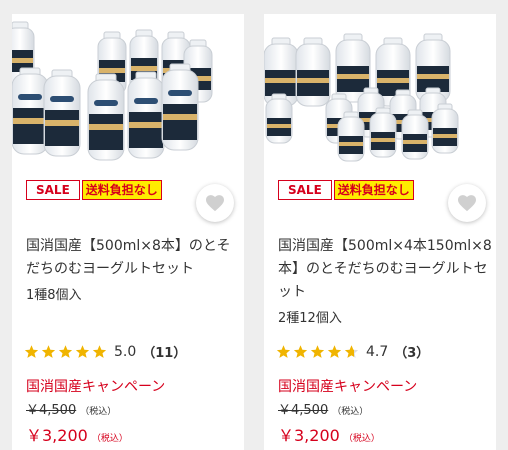 The image size is (508, 450). I want to click on rating-score: 4.7, so click(377, 351).